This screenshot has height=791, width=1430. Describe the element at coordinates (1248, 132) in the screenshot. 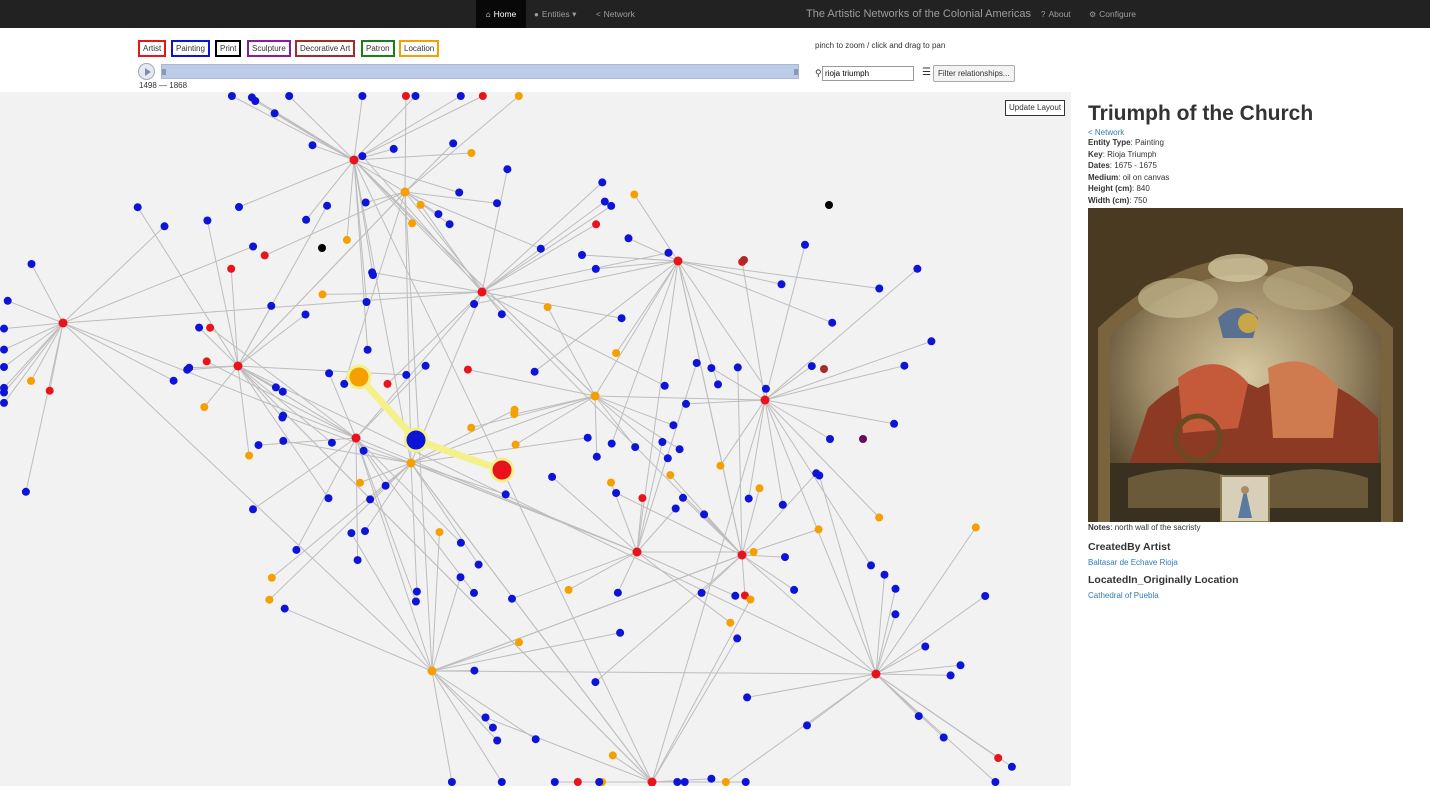

I see `network-link: < Network` at that location.